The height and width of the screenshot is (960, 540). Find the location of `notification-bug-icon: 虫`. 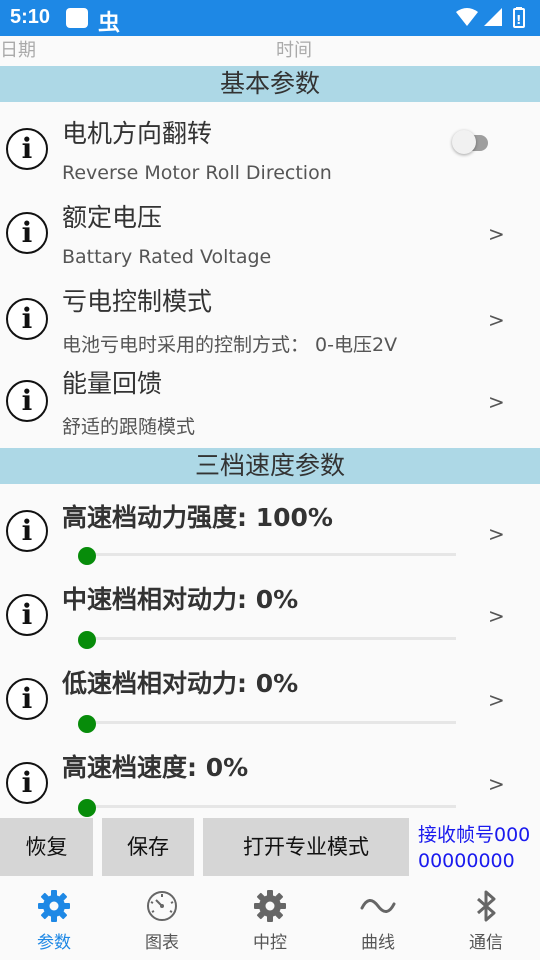

notification-bug-icon: 虫 is located at coordinates (109, 23).